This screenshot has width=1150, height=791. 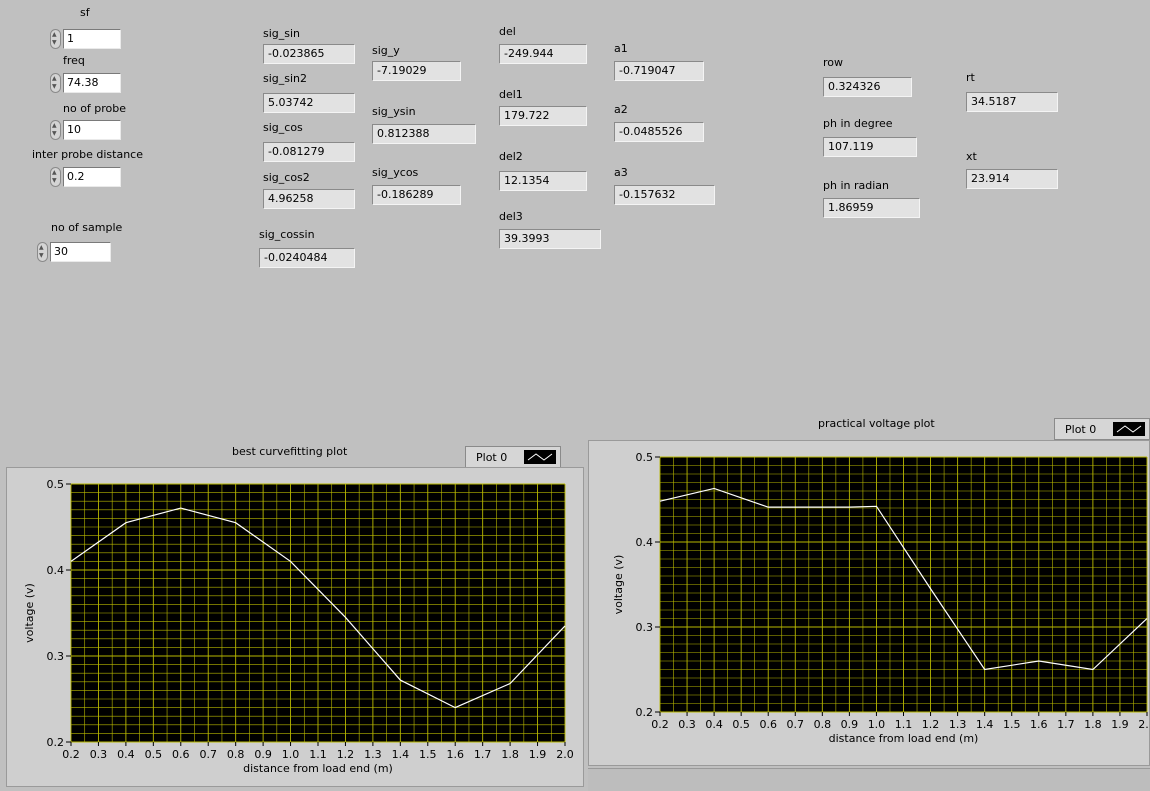 What do you see at coordinates (282, 33) in the screenshot?
I see `sig-sin-label: sig_sin` at bounding box center [282, 33].